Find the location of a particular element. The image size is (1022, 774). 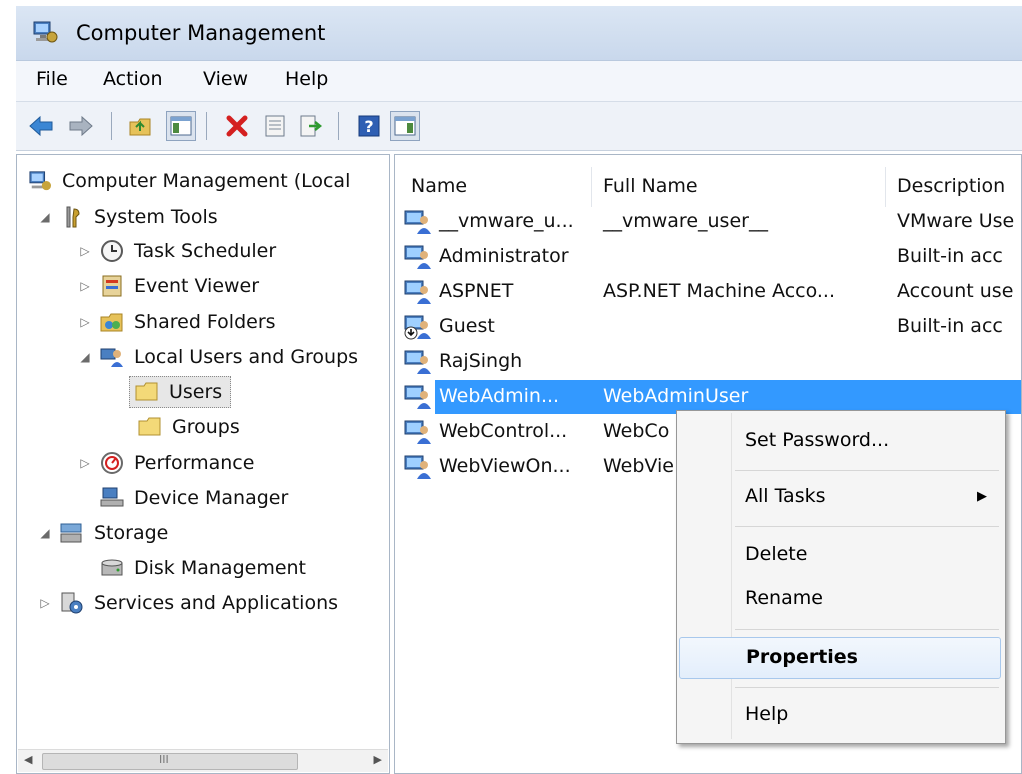

menu-bar: File Action View Help is located at coordinates (519, 81).